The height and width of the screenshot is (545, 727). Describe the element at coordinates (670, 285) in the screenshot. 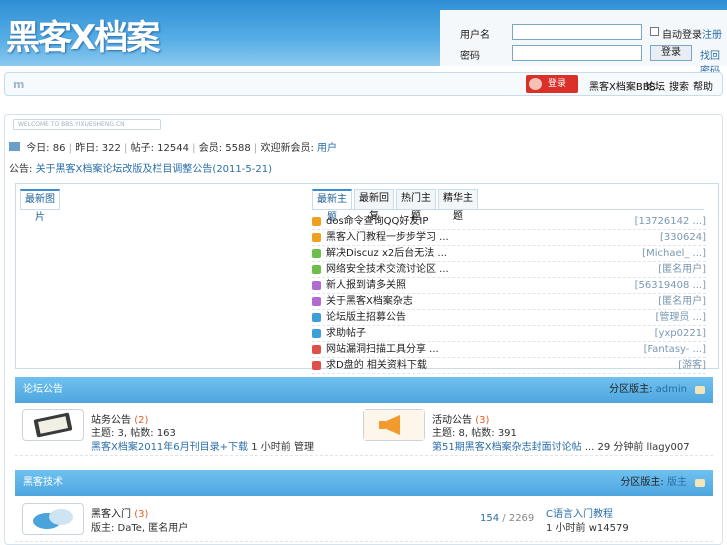

I see `topic-author: [56319408 ...]` at that location.